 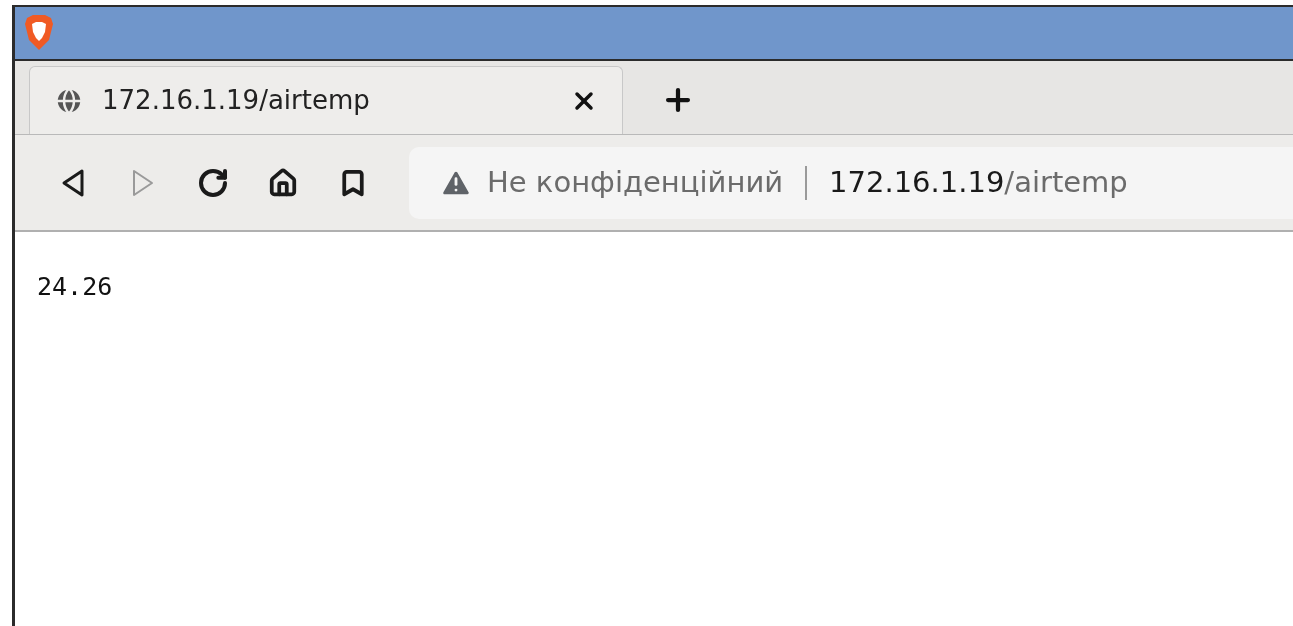 I want to click on tab-title: 172.16.1.19/airtemp, so click(x=236, y=100).